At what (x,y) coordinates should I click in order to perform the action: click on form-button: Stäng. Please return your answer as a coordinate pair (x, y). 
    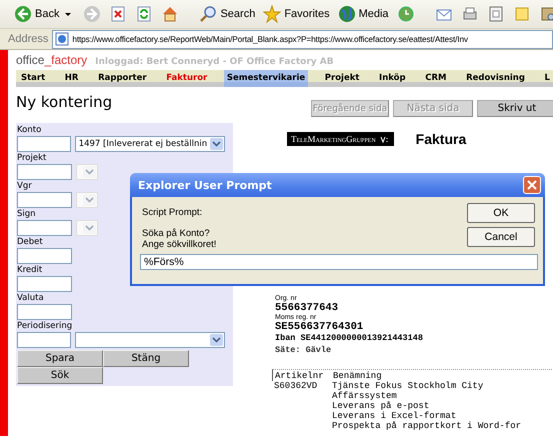
    Looking at the image, I should click on (146, 358).